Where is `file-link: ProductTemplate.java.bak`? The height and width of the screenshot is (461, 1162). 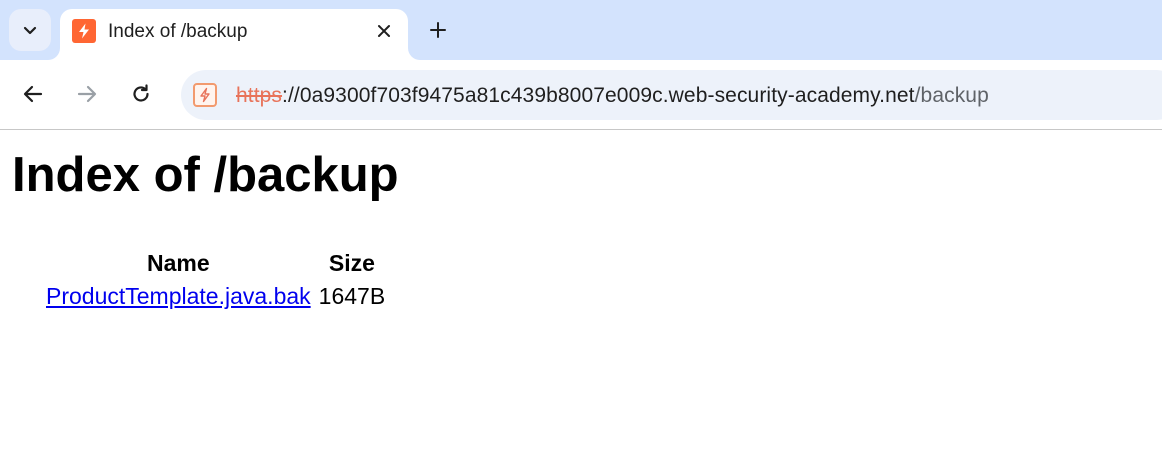
file-link: ProductTemplate.java.bak is located at coordinates (178, 296).